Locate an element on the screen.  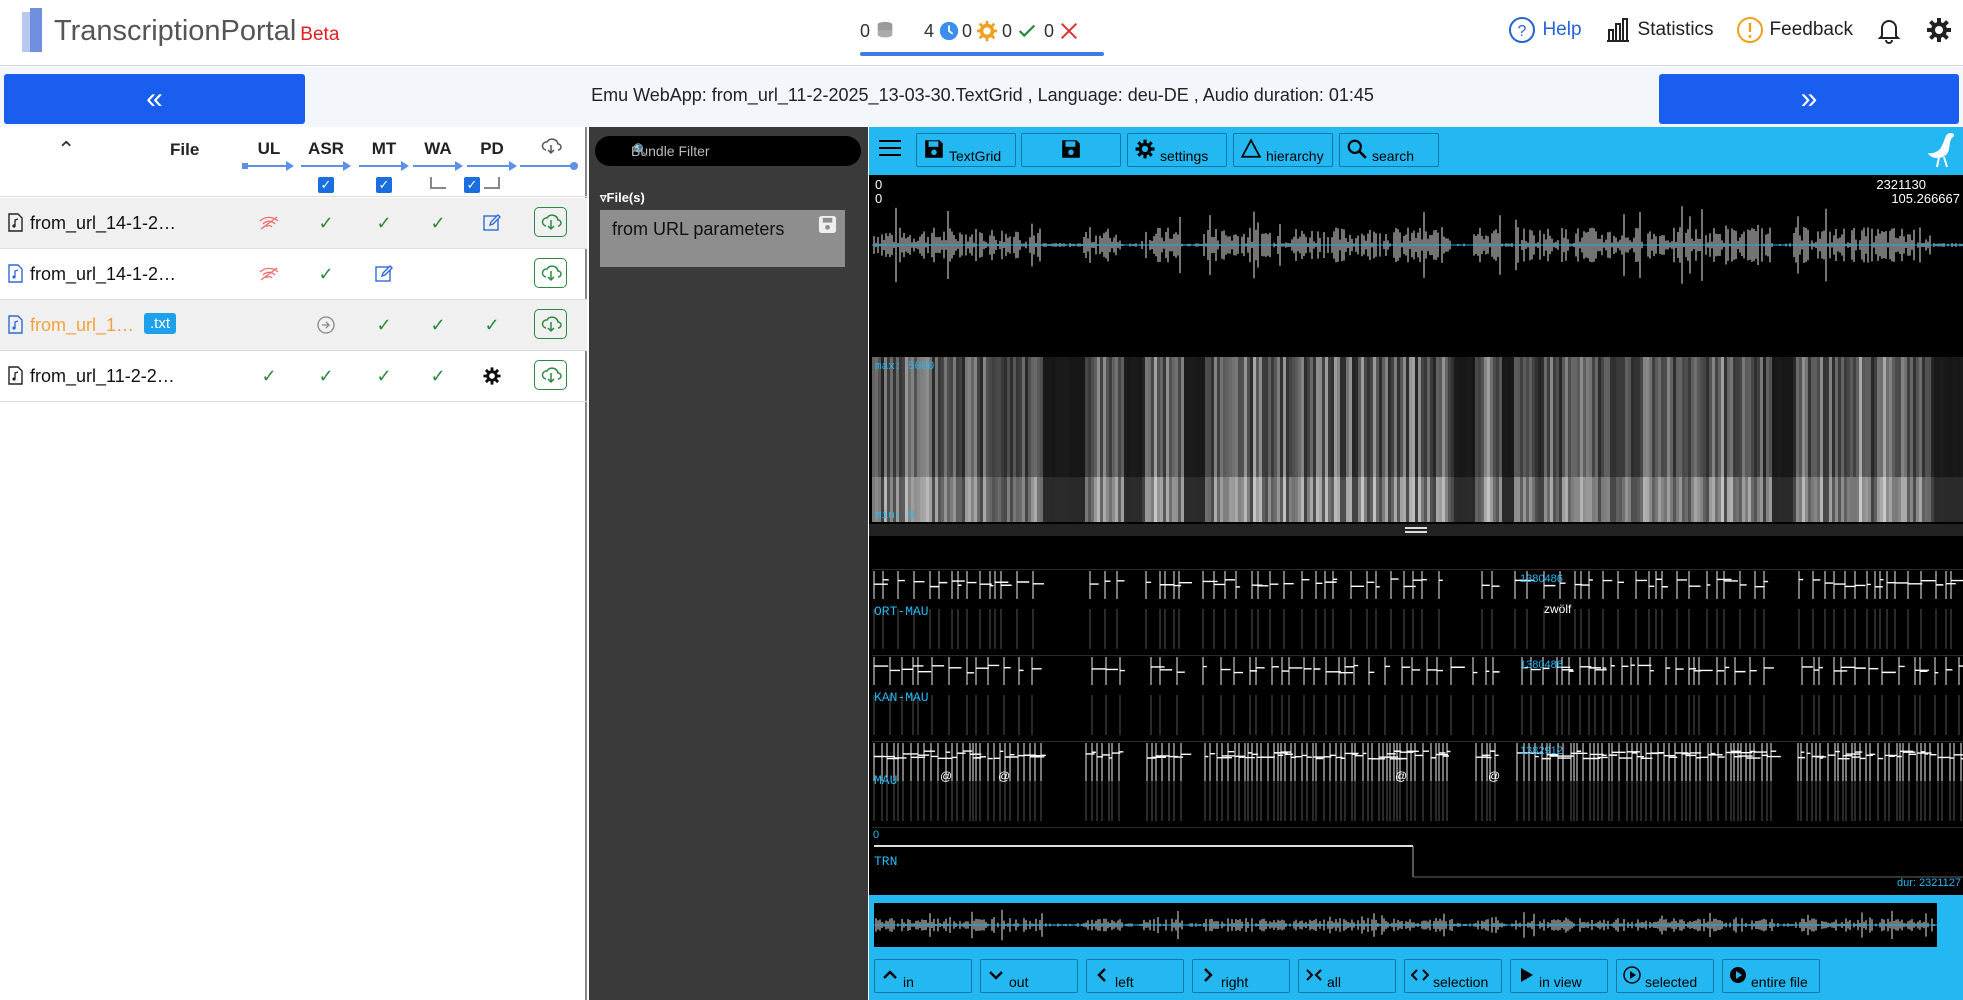
expand-right-button: » is located at coordinates (1809, 99).